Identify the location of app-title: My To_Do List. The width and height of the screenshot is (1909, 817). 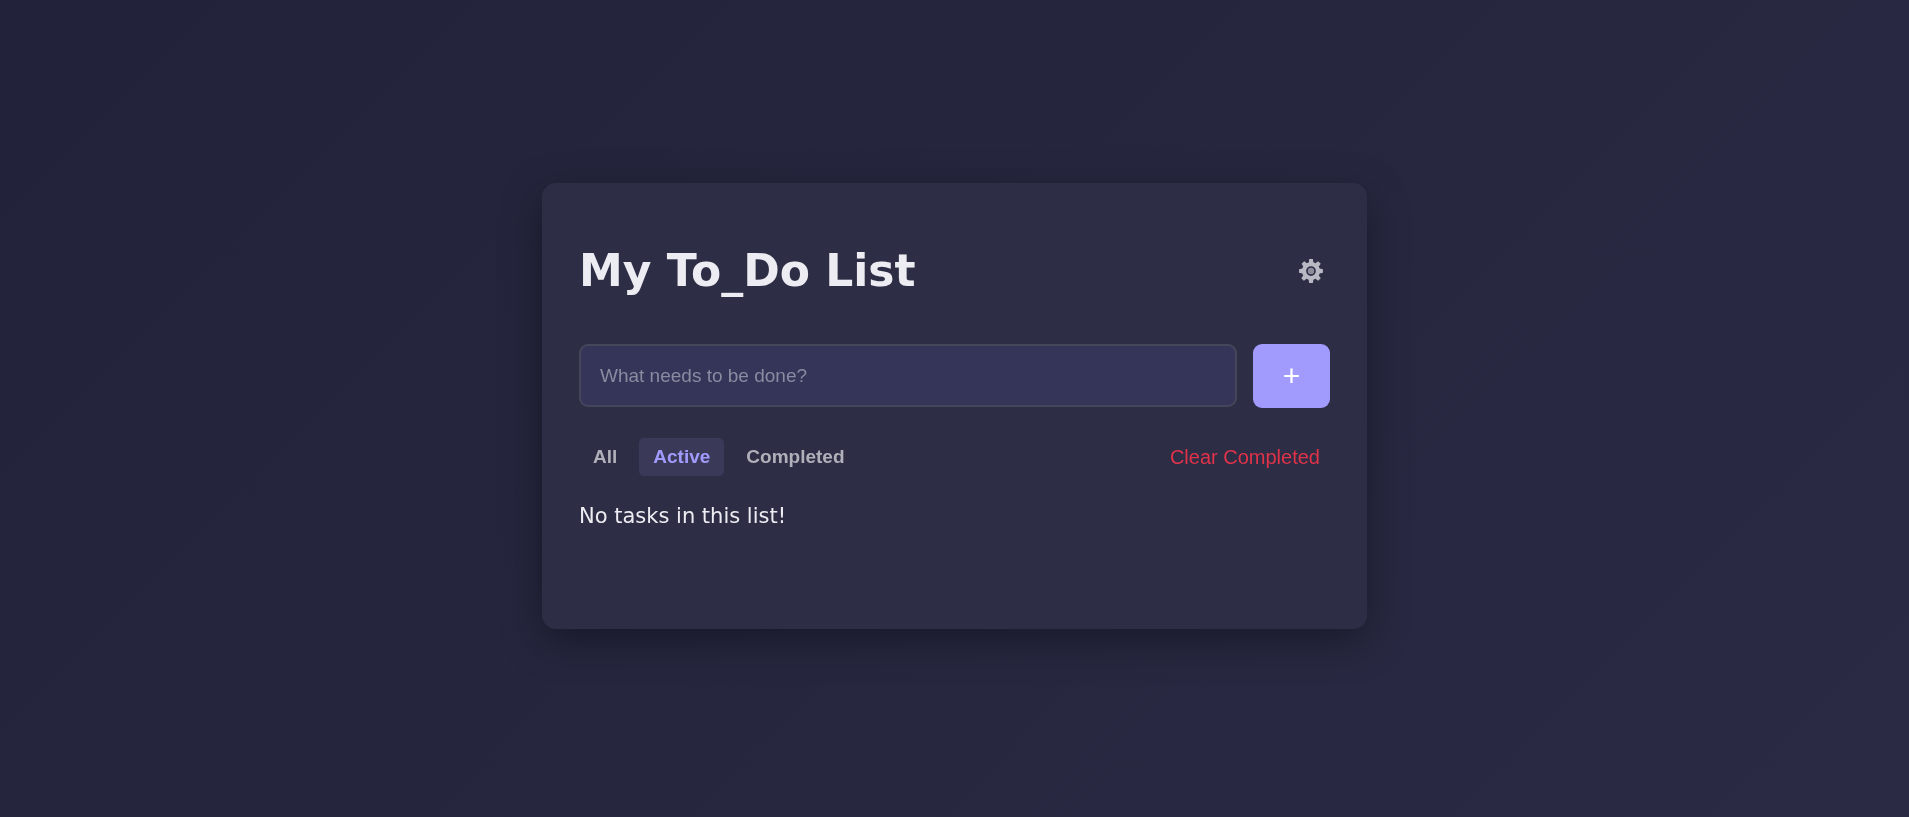
(747, 270).